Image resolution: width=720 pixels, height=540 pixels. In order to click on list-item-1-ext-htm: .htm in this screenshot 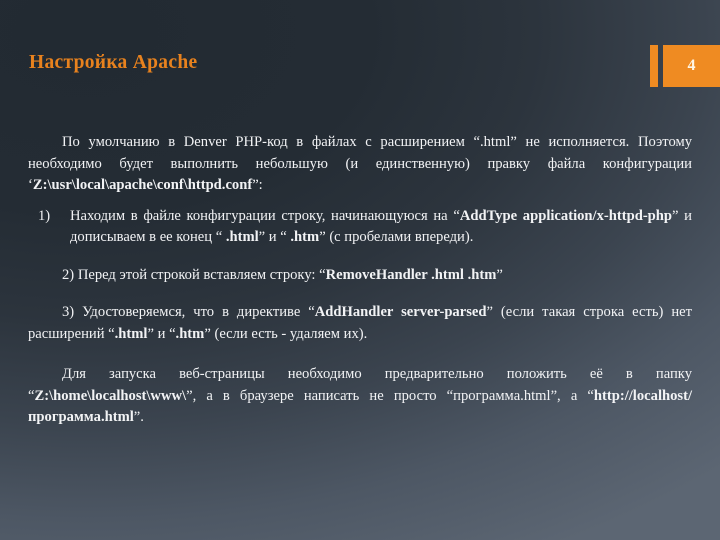, I will do `click(305, 237)`.